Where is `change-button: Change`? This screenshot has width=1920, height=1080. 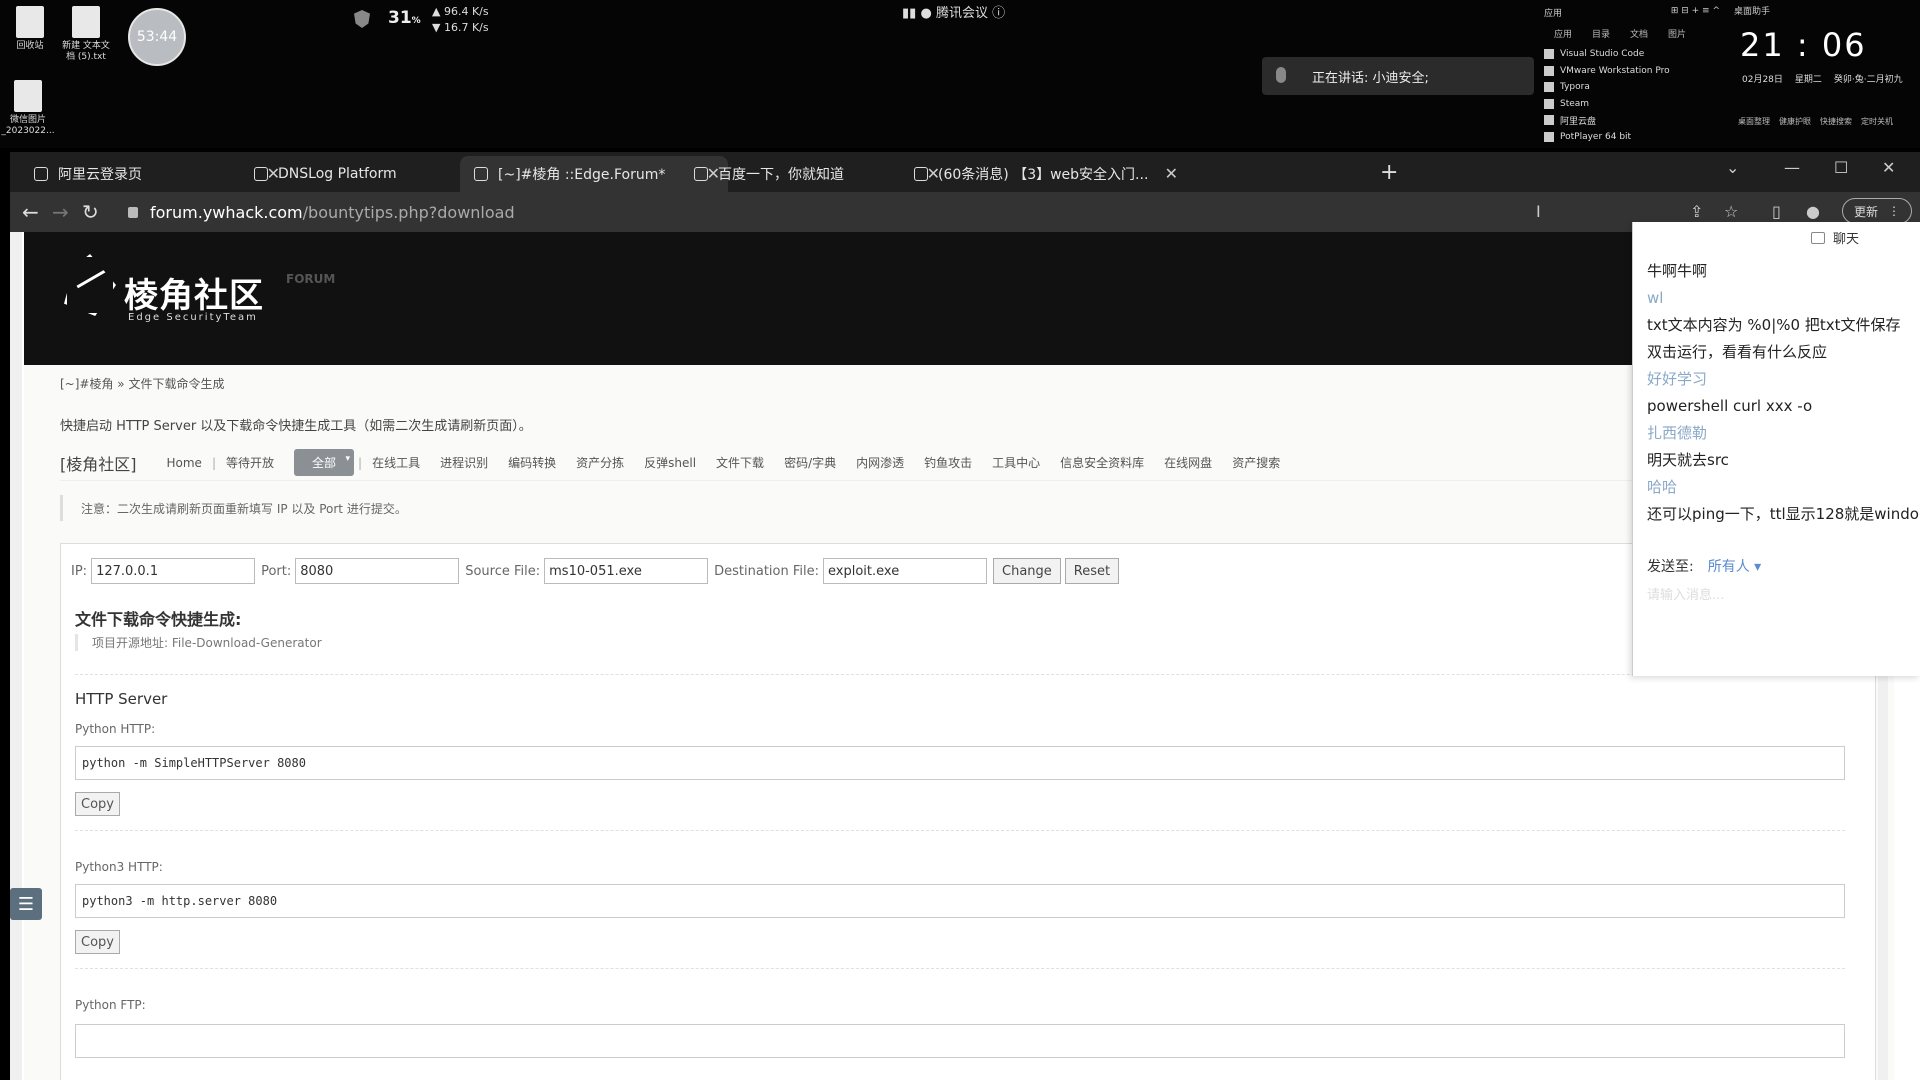
change-button: Change is located at coordinates (1027, 571).